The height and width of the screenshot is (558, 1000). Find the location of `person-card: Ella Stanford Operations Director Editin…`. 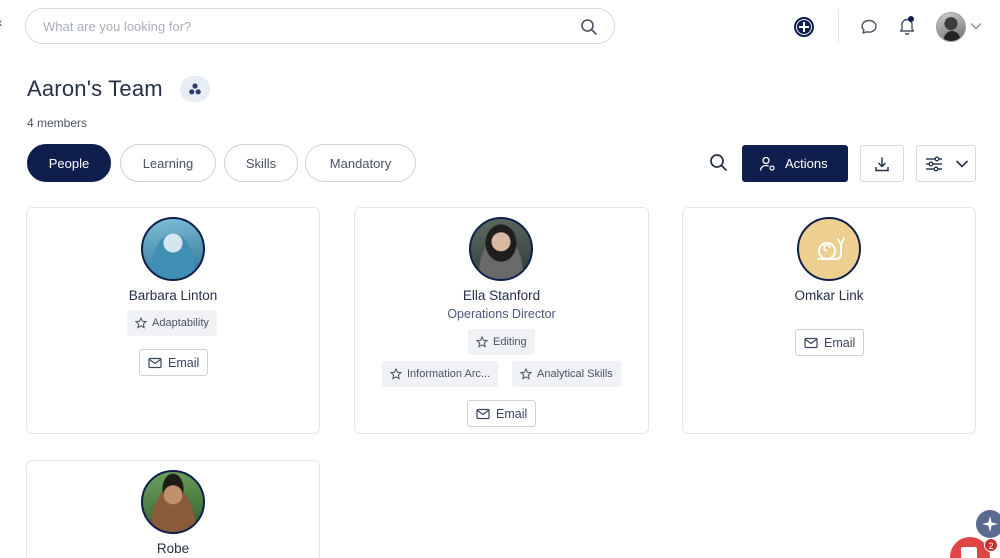

person-card: Ella Stanford Operations Director Editin… is located at coordinates (501, 320).